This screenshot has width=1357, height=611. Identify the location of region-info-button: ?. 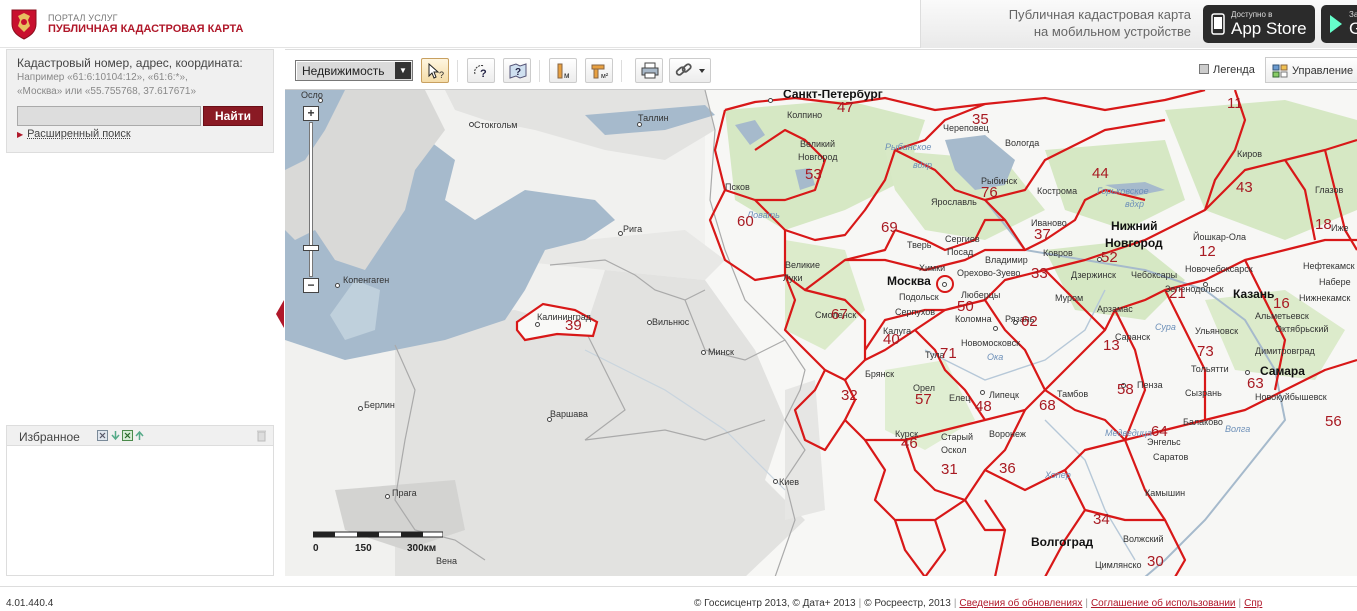
(517, 70).